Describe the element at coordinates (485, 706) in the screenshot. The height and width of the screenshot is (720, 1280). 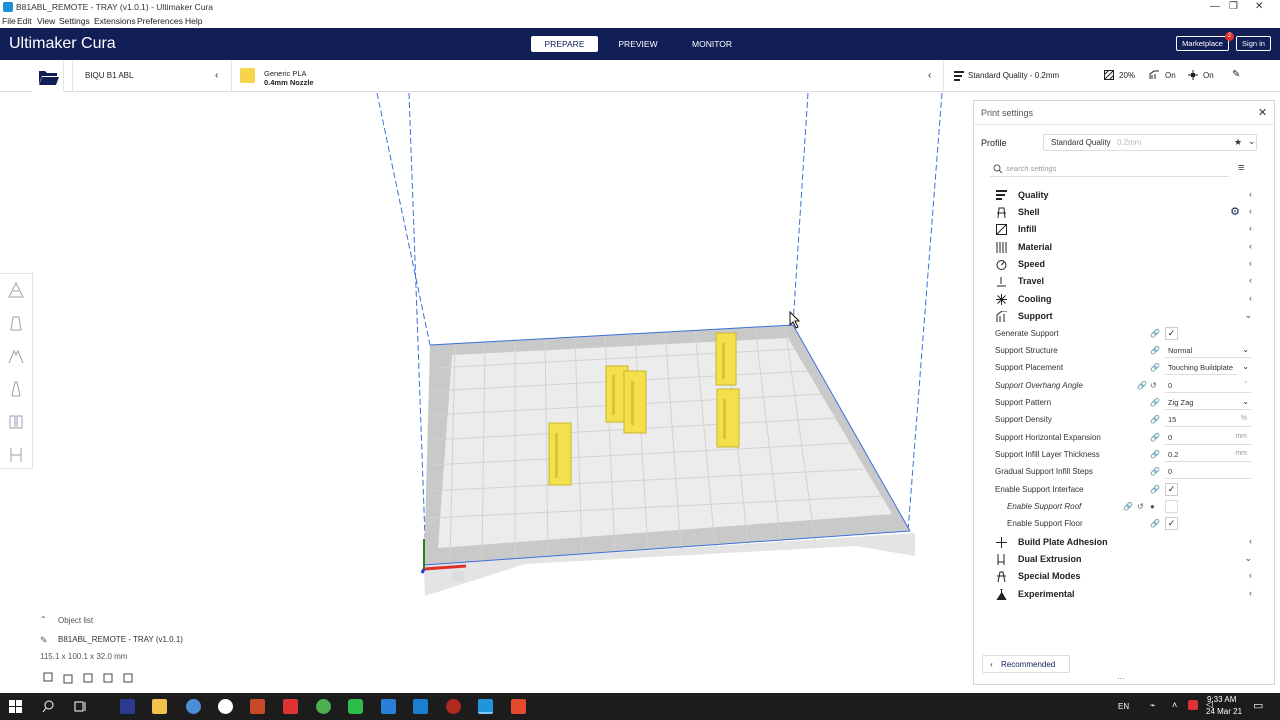
I see `cura-taskbar-icon` at that location.